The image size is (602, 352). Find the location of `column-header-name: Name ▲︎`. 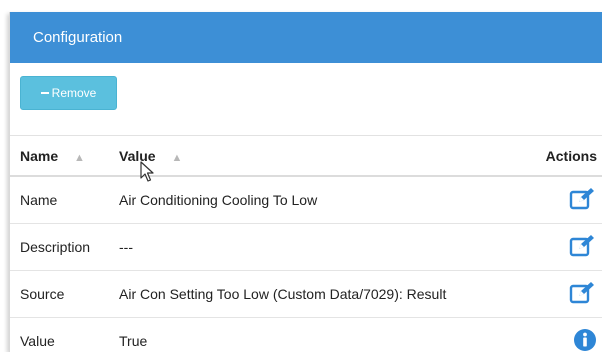

column-header-name: Name ▲︎ is located at coordinates (64, 156).